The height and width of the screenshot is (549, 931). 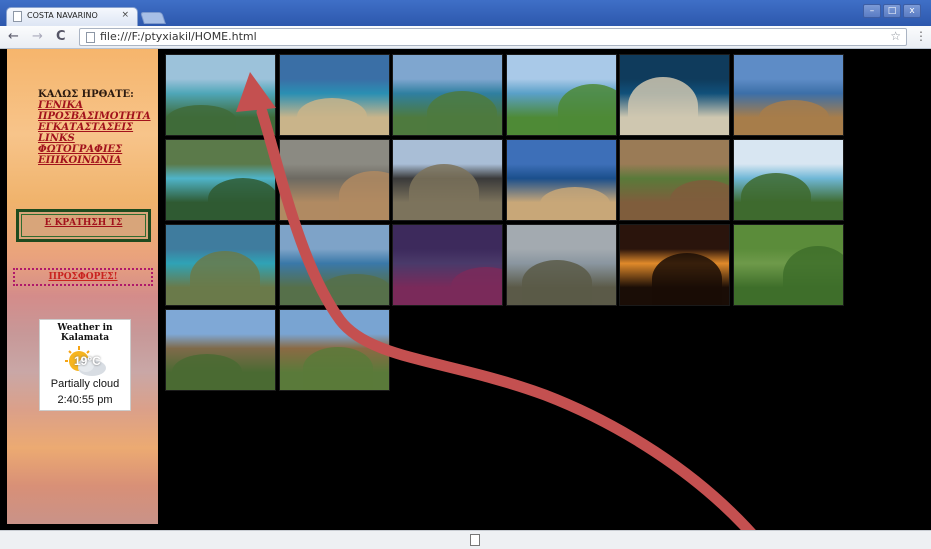 I want to click on reservation-label: Ε ΚΡΑΤΗΣΗ ΤΣ, so click(x=83, y=223).